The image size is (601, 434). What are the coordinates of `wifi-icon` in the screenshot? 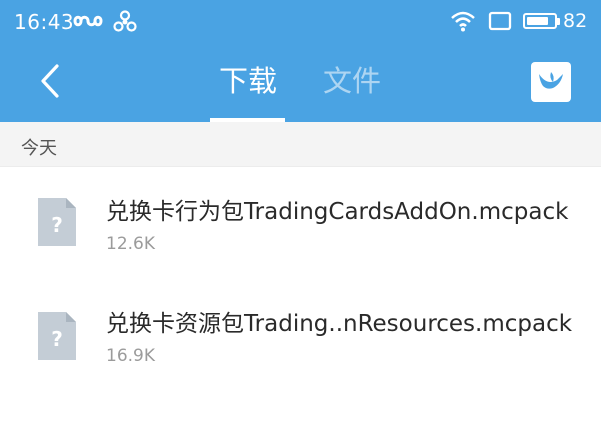 It's located at (463, 23).